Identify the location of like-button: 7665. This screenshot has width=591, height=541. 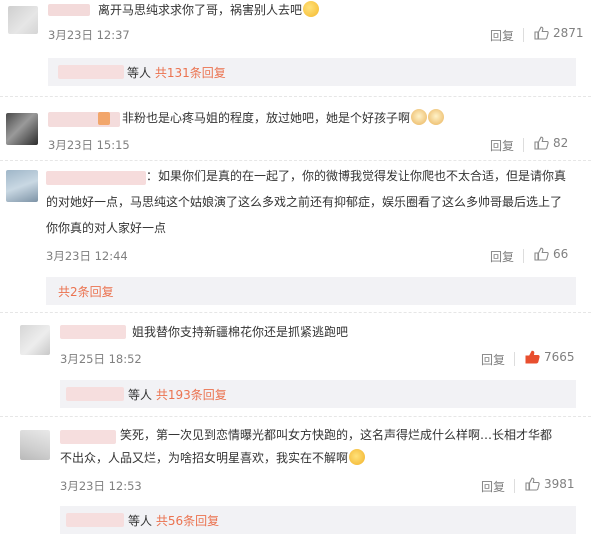
(550, 357).